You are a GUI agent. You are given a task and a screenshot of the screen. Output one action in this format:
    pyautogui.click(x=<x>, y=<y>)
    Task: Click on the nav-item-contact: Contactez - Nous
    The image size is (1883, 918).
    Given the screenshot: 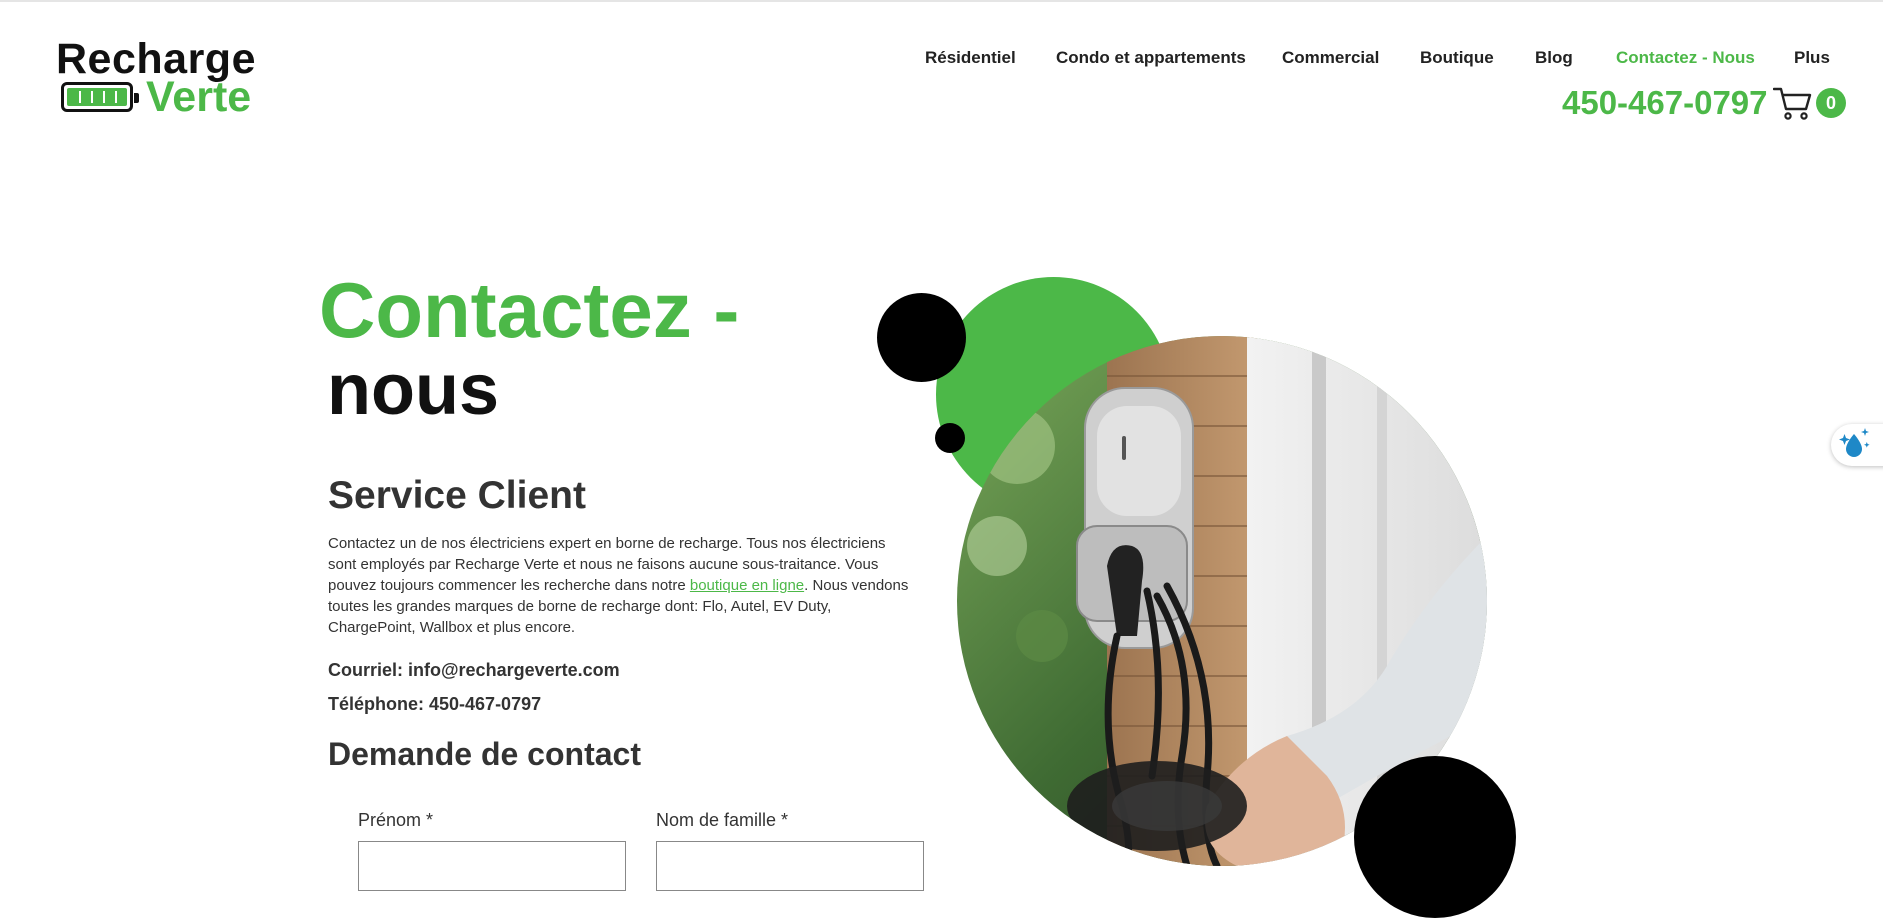 What is the action you would take?
    pyautogui.click(x=1685, y=58)
    